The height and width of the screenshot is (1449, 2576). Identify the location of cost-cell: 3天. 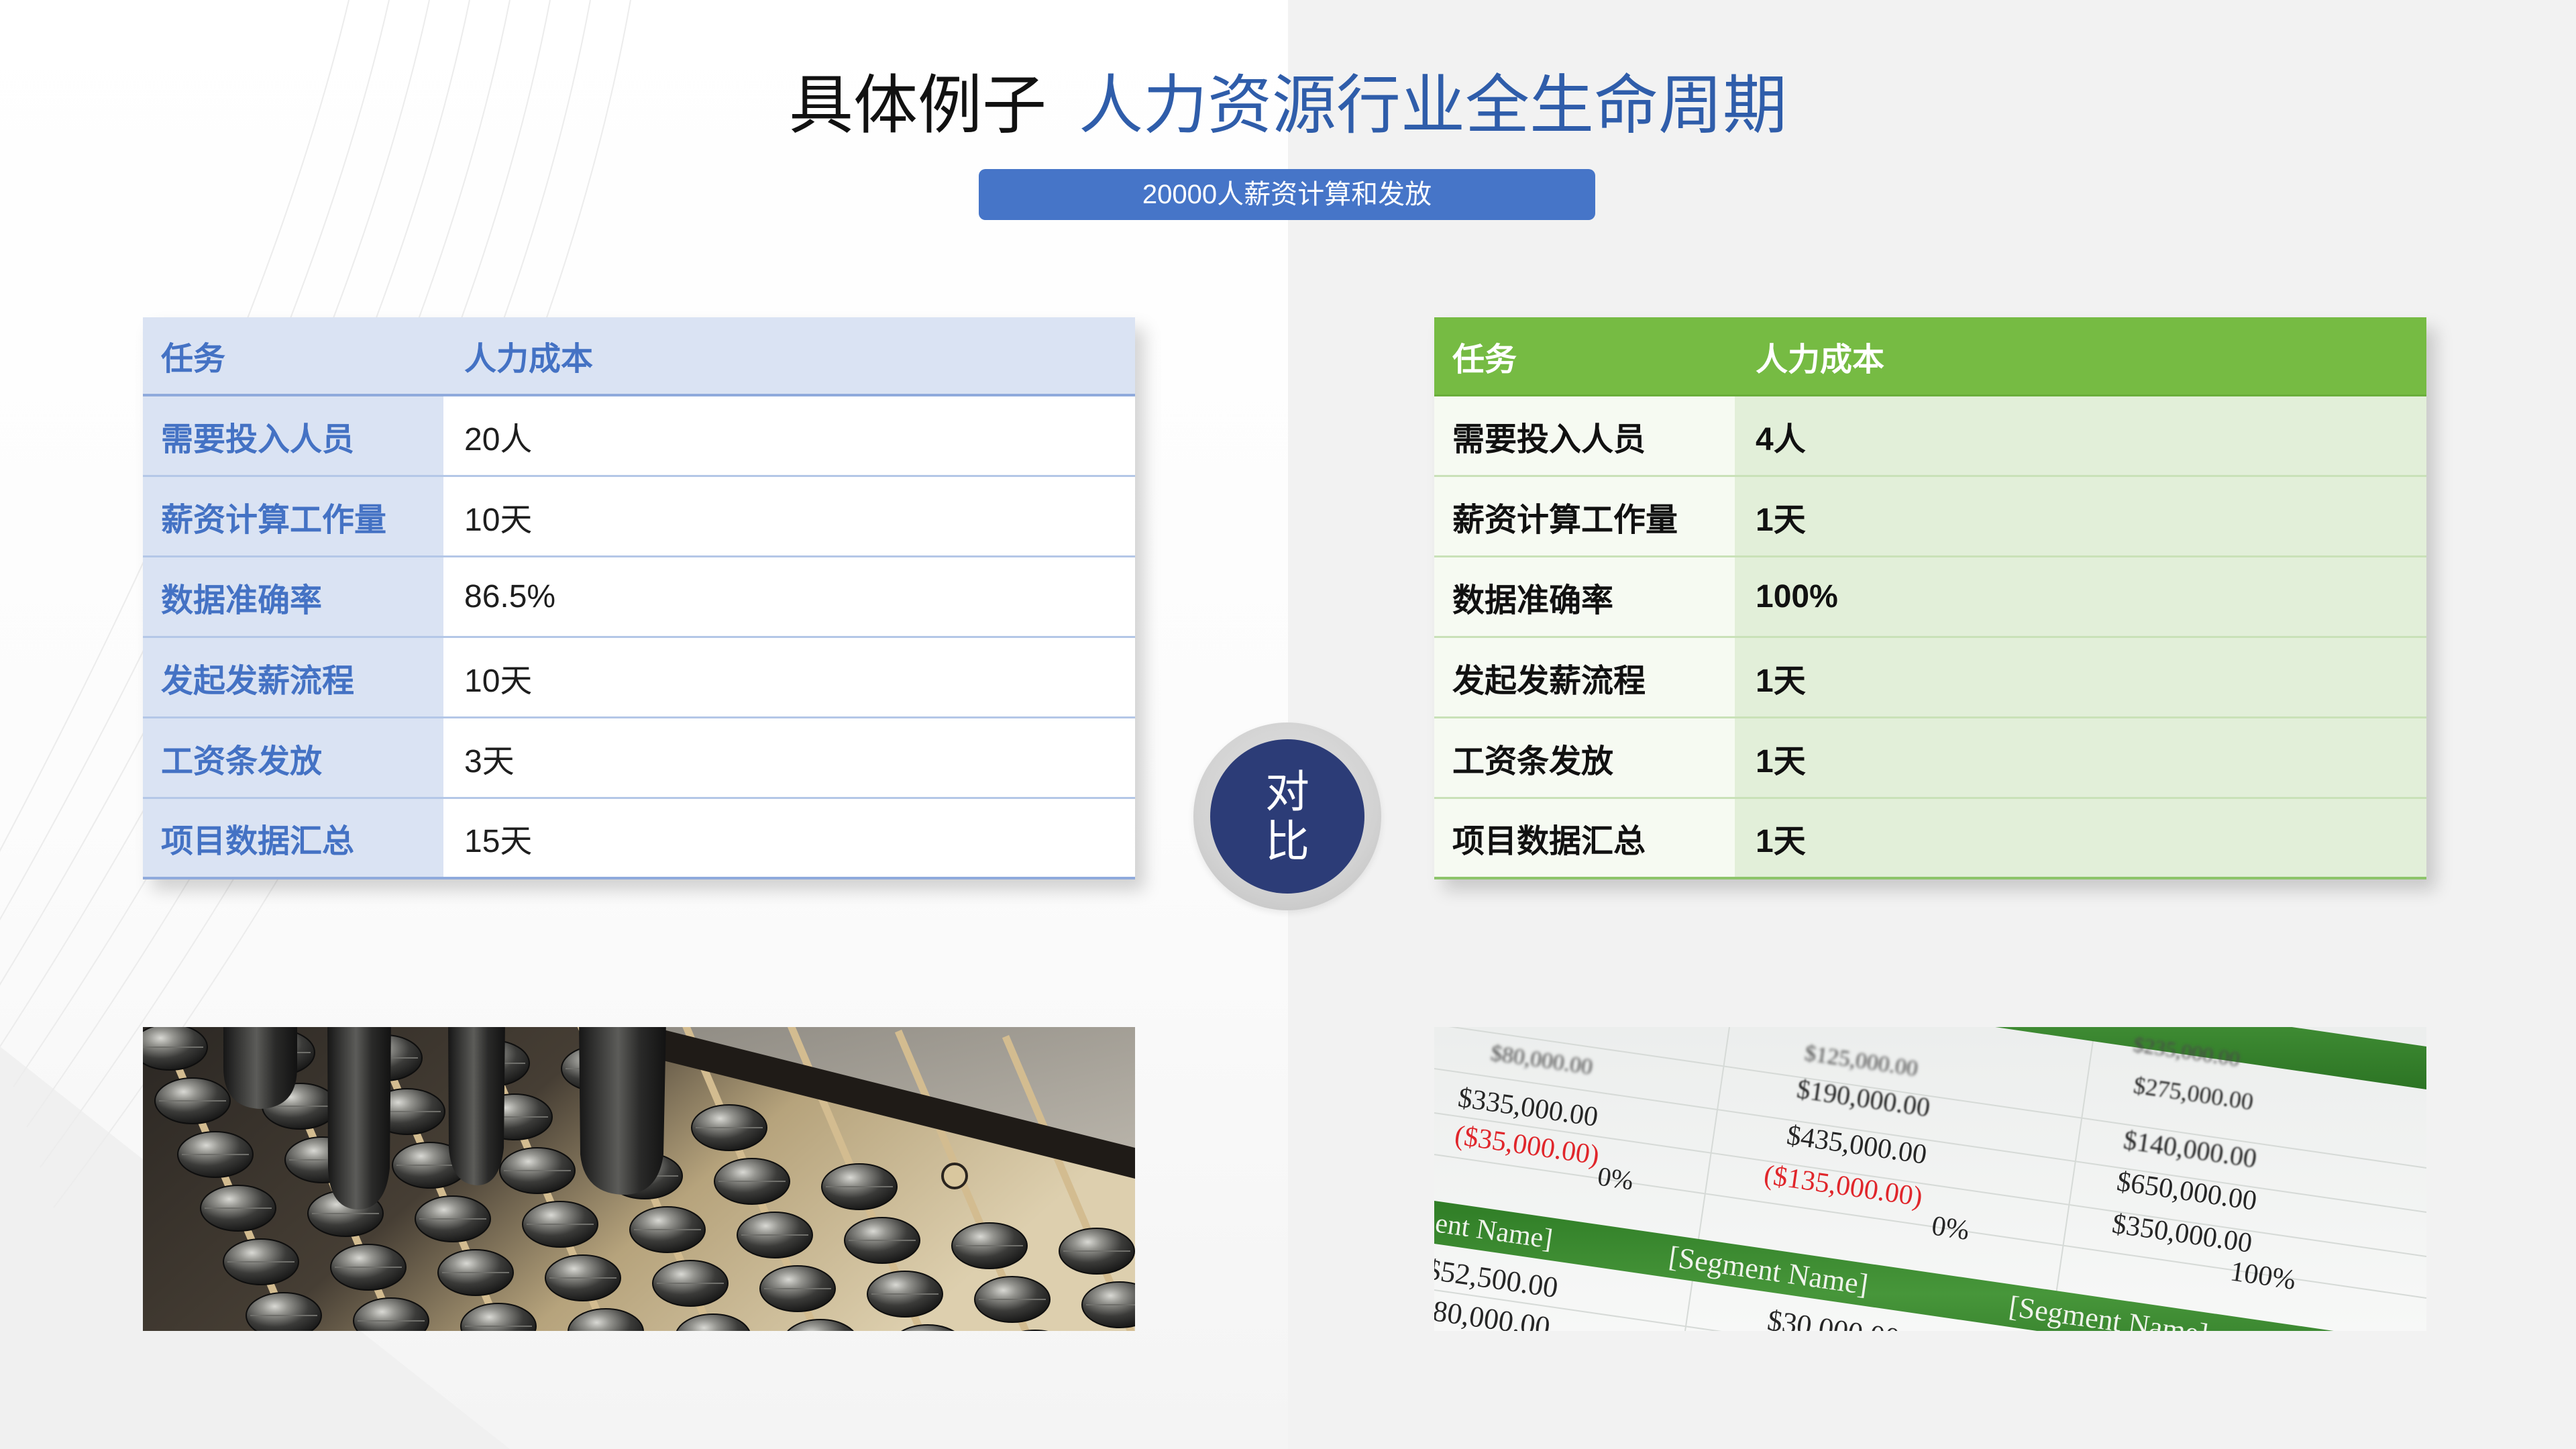
(789, 757).